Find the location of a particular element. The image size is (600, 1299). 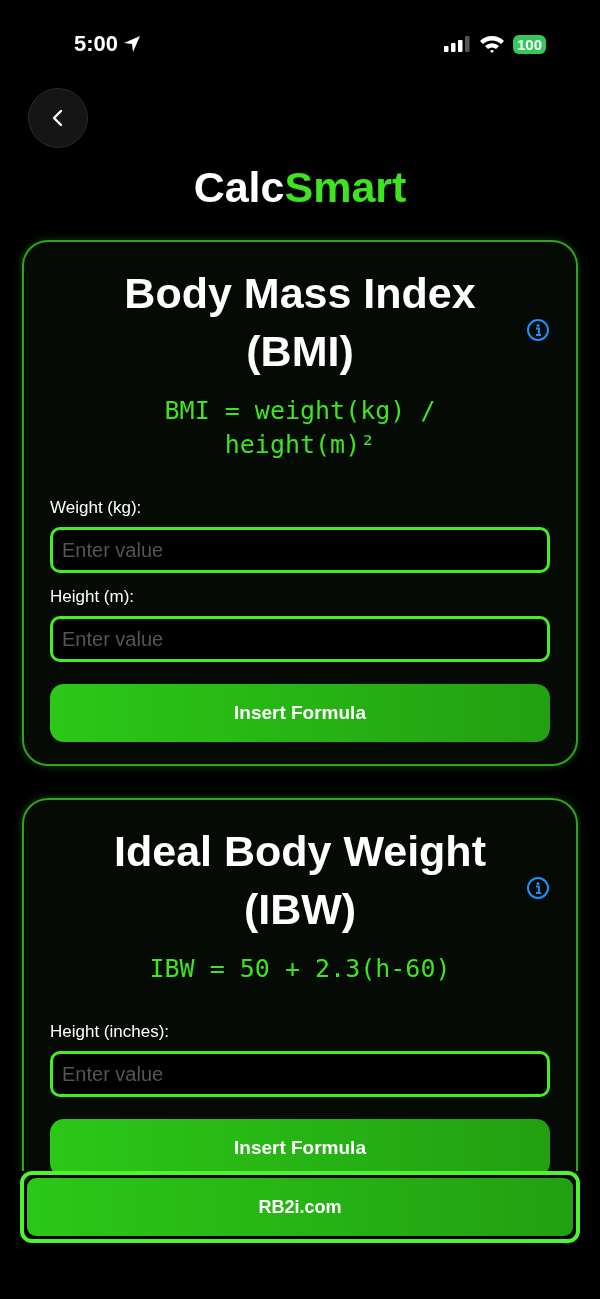

field-label: Height (inches): is located at coordinates (110, 1032).